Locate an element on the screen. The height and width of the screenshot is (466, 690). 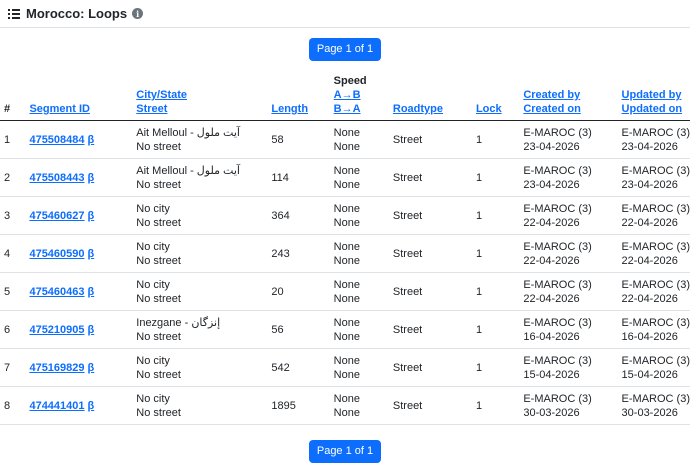
created-on-value: 22-04-2026 is located at coordinates (551, 260).